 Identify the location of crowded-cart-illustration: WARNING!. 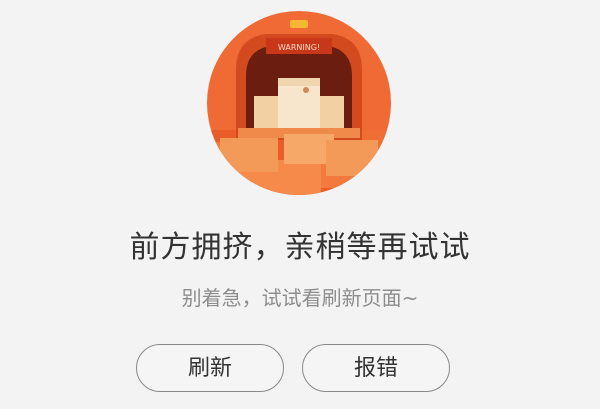
(299, 103).